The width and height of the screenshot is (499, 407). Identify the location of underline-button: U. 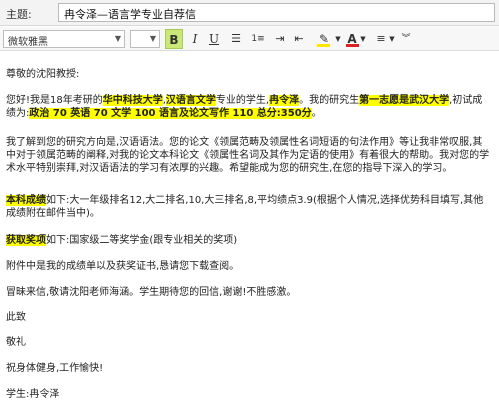
(214, 39).